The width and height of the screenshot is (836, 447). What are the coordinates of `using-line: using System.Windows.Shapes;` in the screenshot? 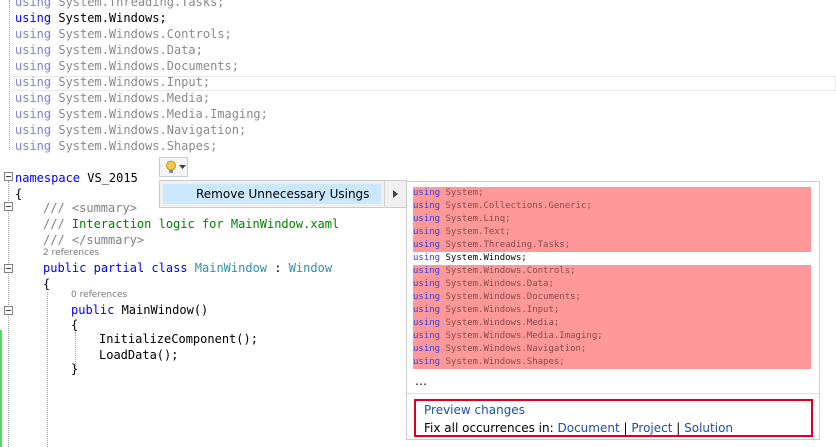 It's located at (116, 146).